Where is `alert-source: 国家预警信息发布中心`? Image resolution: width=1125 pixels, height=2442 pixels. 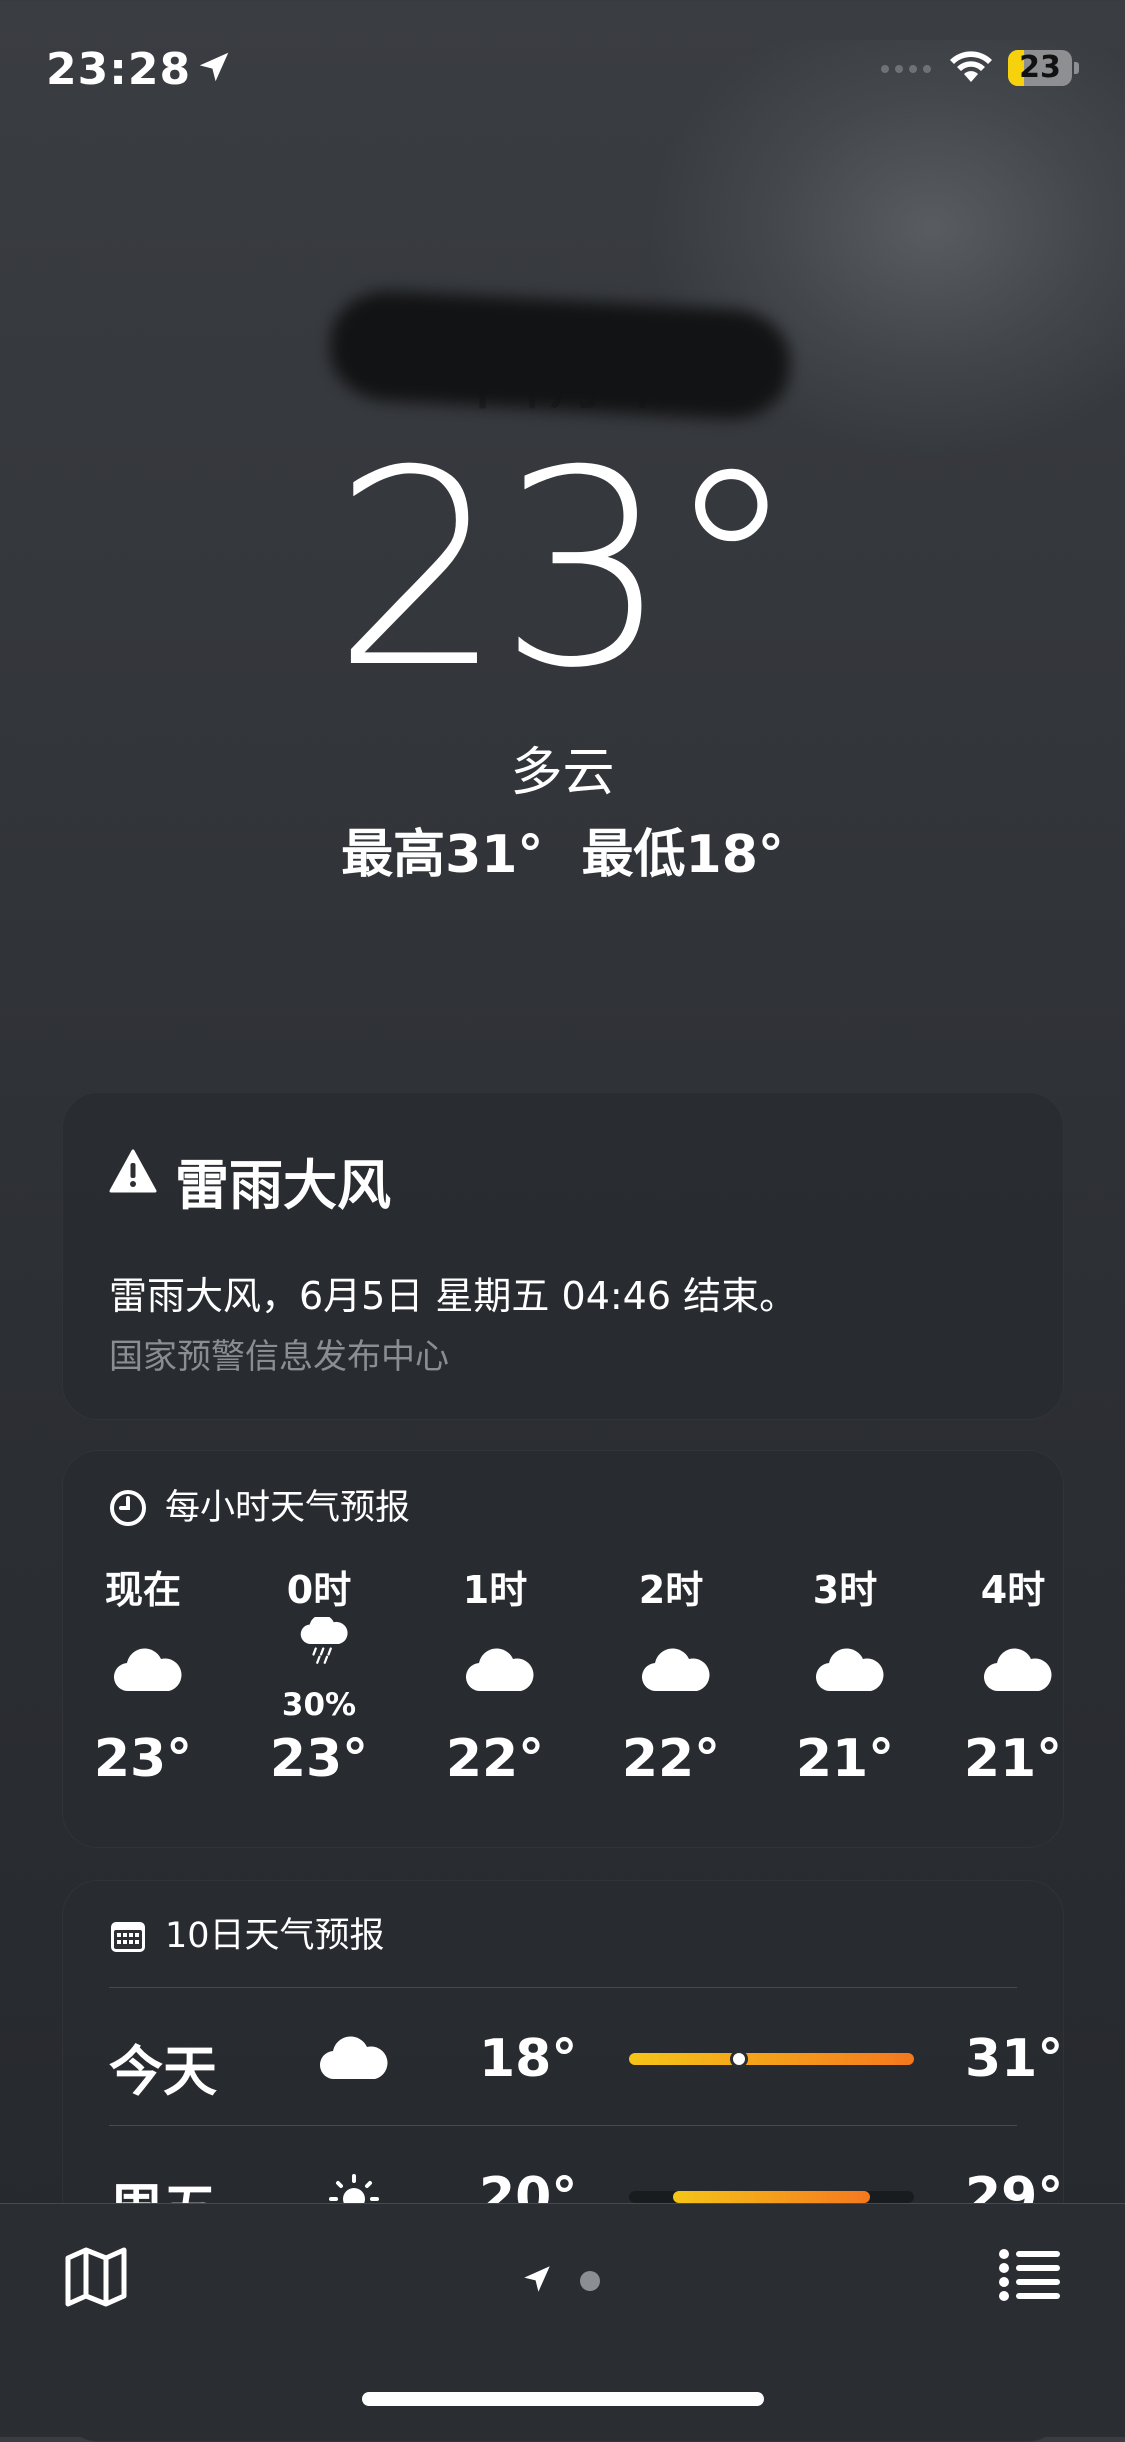
alert-source: 国家预警信息发布中心 is located at coordinates (279, 1357).